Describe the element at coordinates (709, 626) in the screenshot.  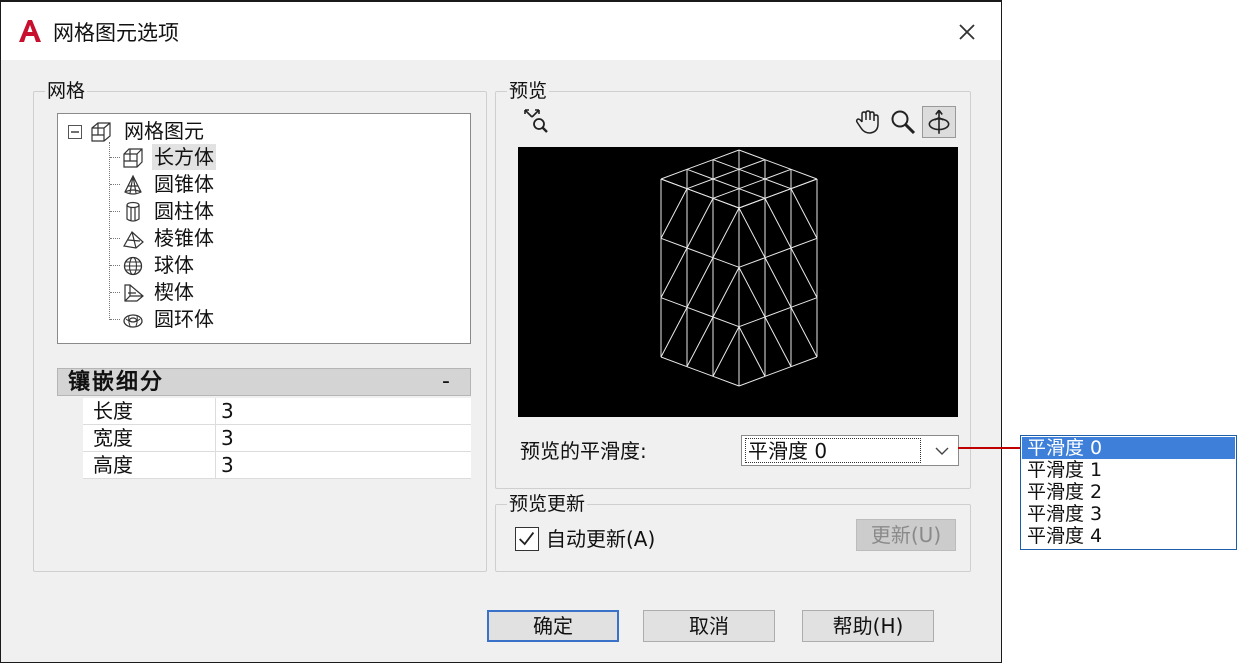
I see `cancel-button: 取消` at that location.